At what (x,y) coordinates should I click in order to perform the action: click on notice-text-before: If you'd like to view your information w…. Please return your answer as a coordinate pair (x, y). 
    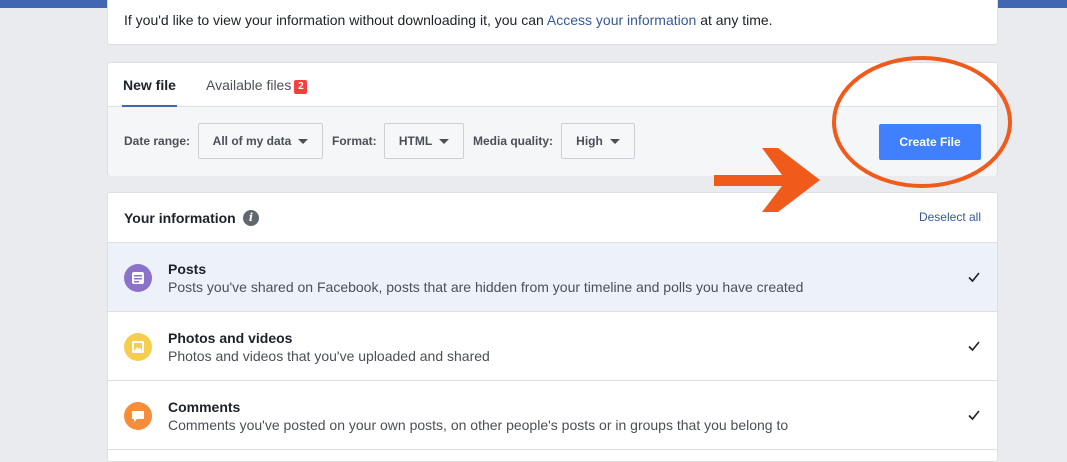
    Looking at the image, I should click on (335, 20).